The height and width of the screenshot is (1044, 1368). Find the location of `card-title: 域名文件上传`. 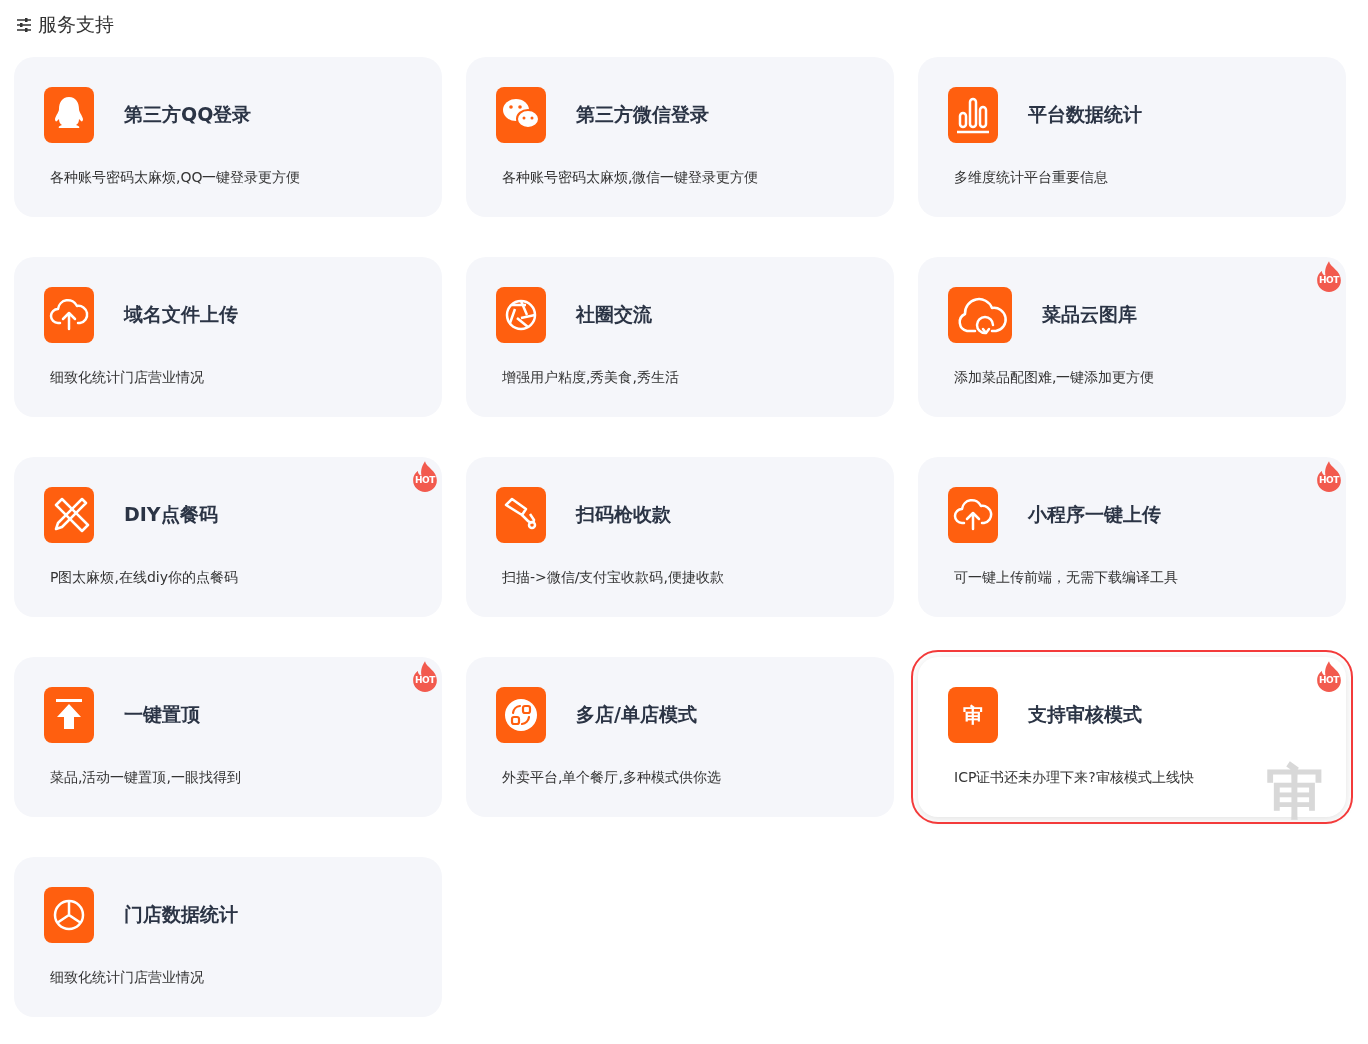

card-title: 域名文件上传 is located at coordinates (181, 314).